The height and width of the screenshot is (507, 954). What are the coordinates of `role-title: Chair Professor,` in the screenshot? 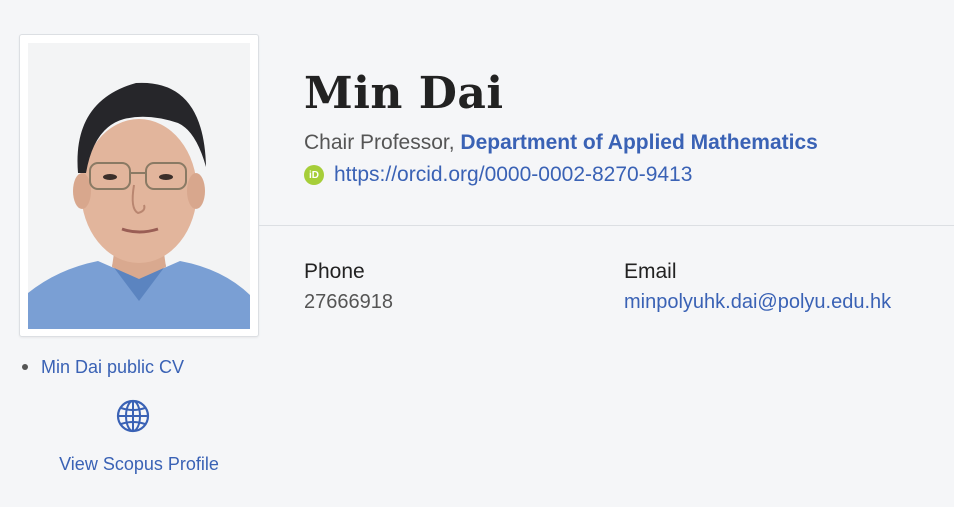 It's located at (382, 142).